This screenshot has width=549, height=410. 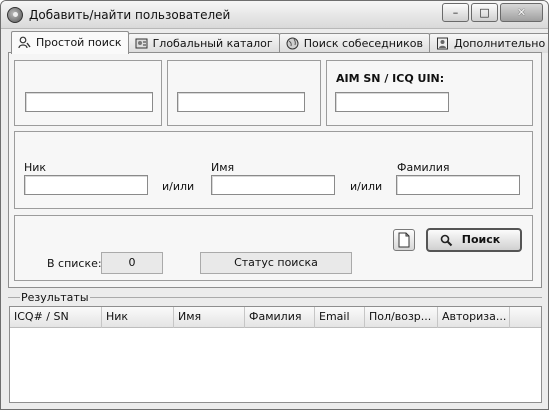 I want to click on tab-global-catalog: Глобальный каталог, so click(x=203, y=43).